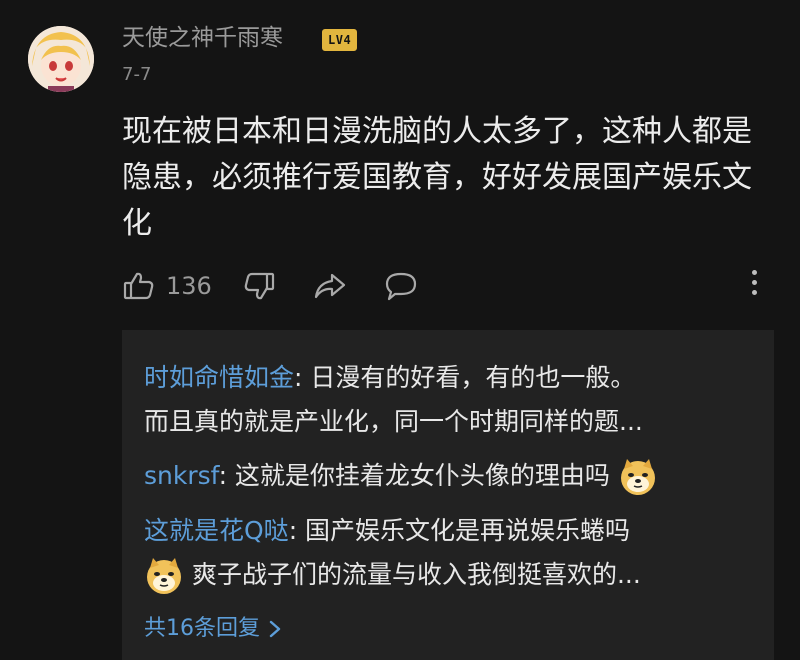  I want to click on reply-author: 这就是花Q哒, so click(216, 530).